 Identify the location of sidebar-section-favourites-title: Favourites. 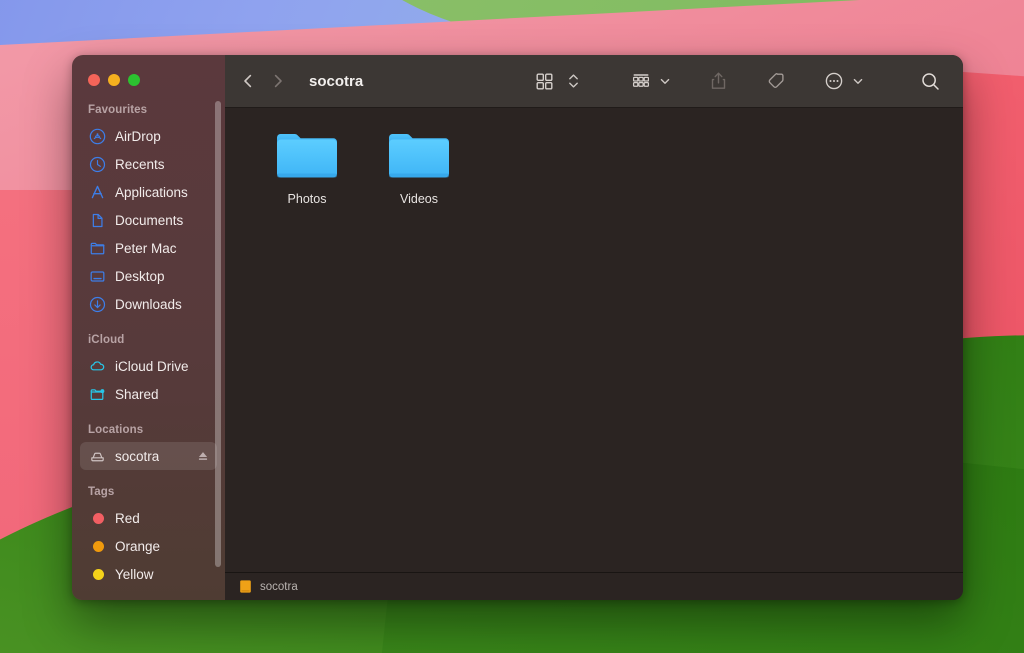
(118, 110).